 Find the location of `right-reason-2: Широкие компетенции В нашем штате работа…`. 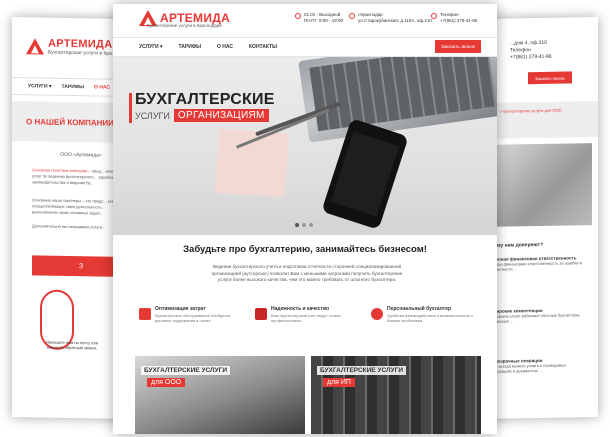

right-reason-2: Широкие компетенции В нашем штате работа… is located at coordinates (539, 315).